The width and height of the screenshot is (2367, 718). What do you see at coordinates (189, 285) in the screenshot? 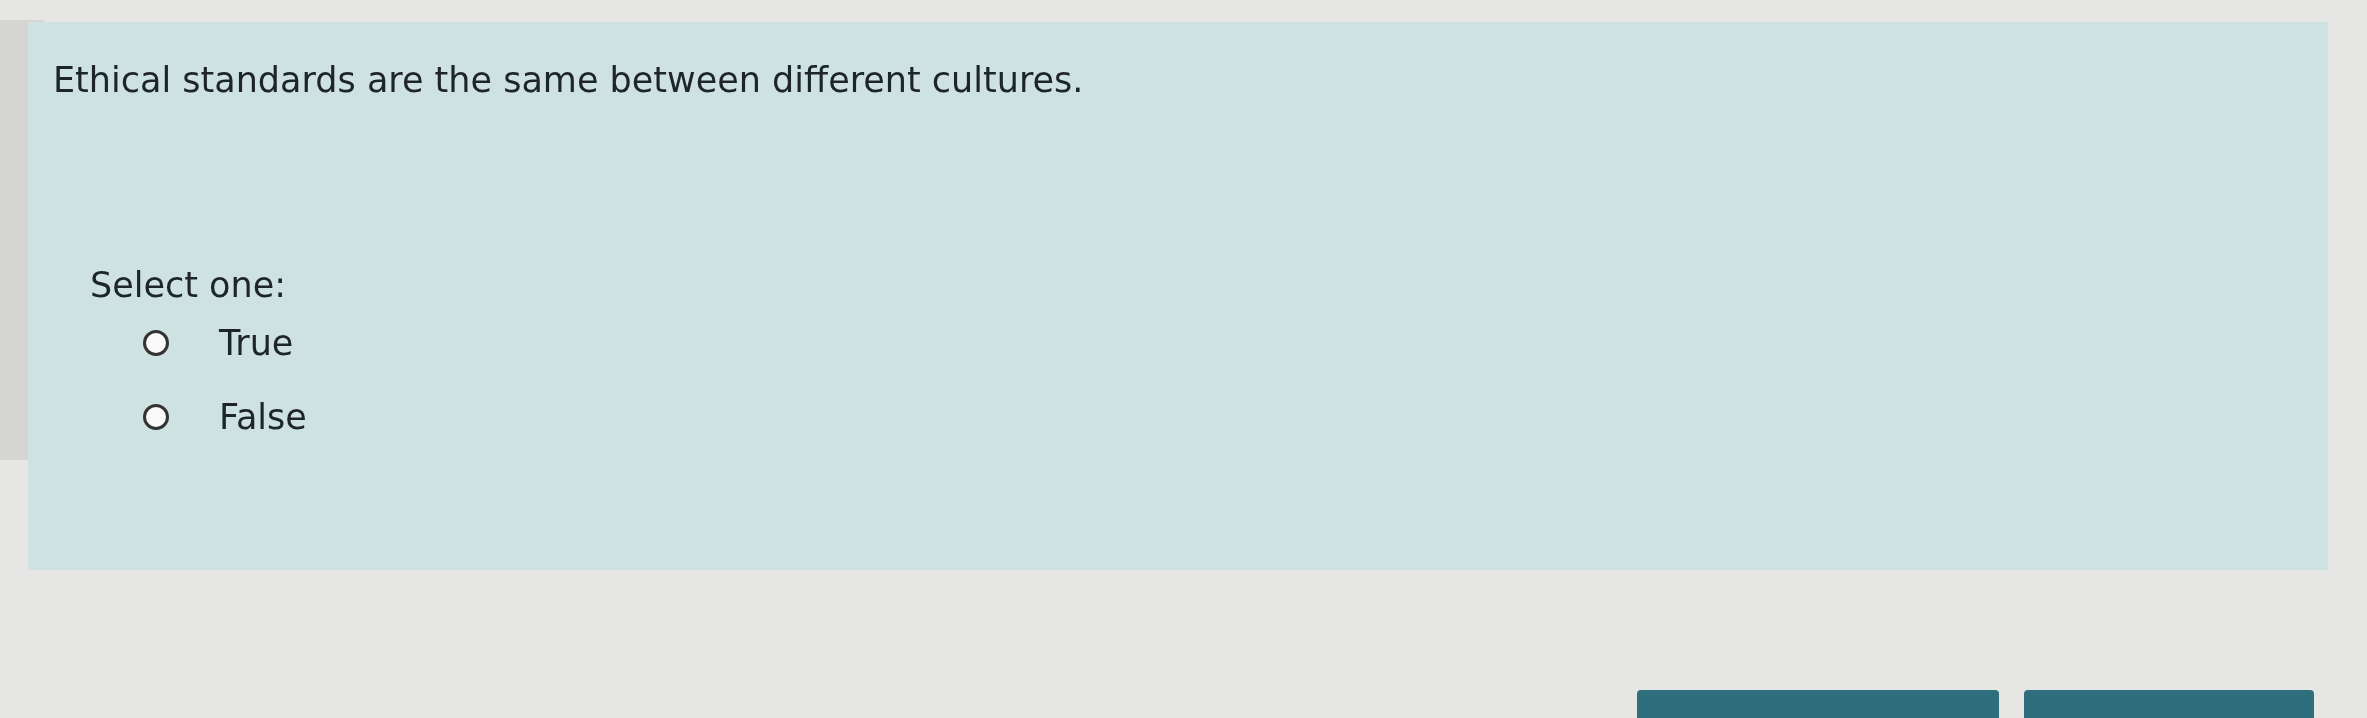
I see `prompt-text: Select one:` at bounding box center [189, 285].